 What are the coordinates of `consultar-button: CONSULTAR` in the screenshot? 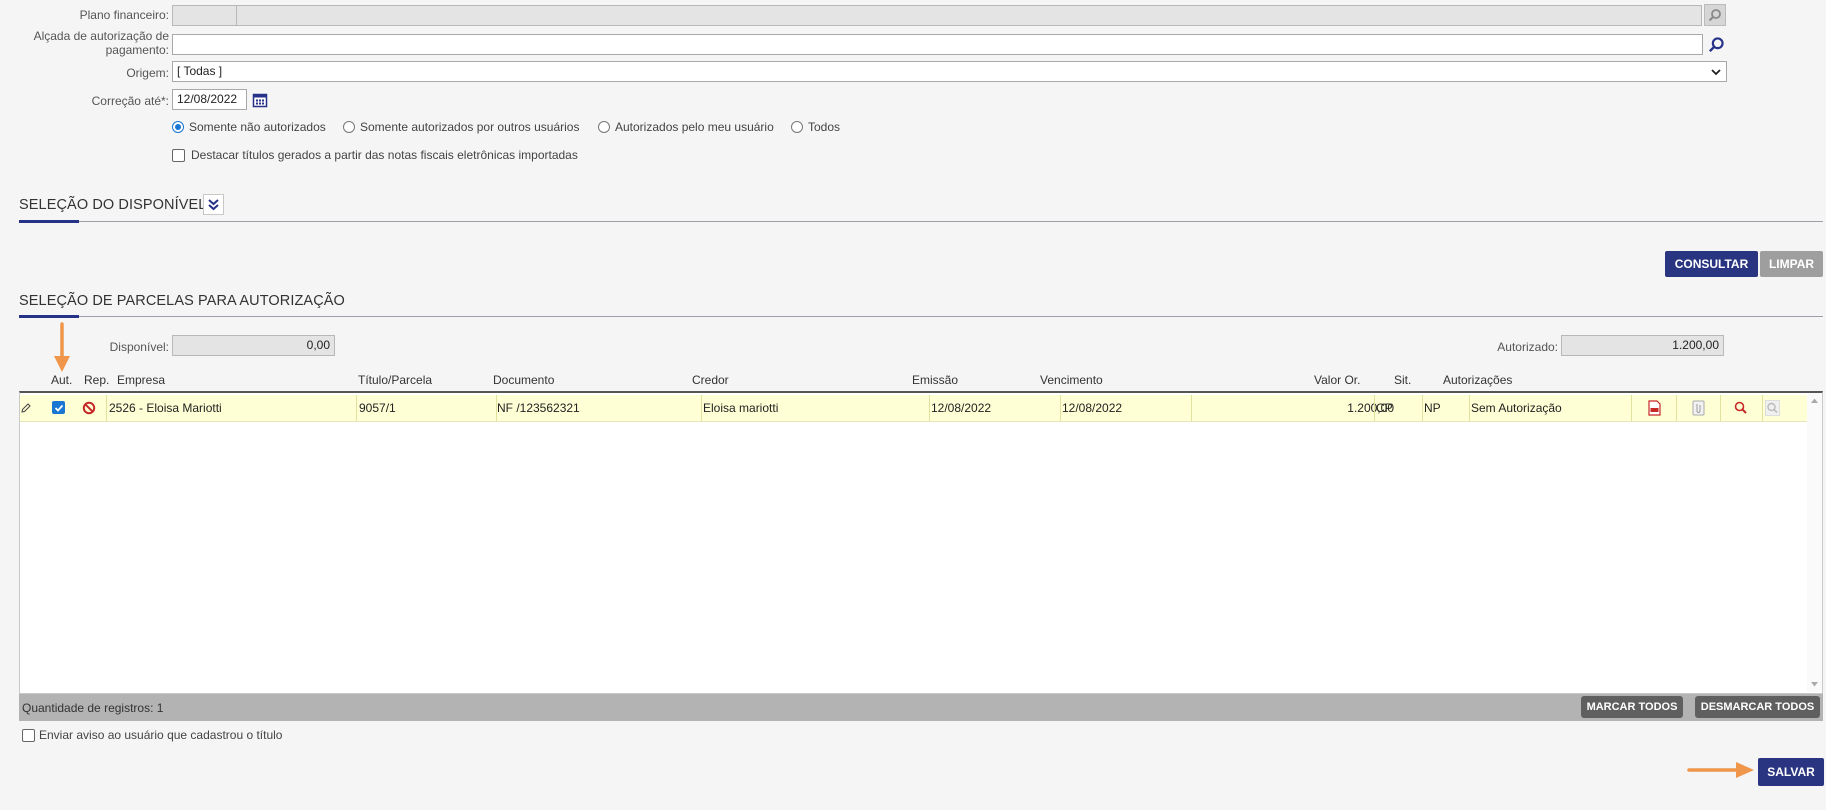 It's located at (1711, 264).